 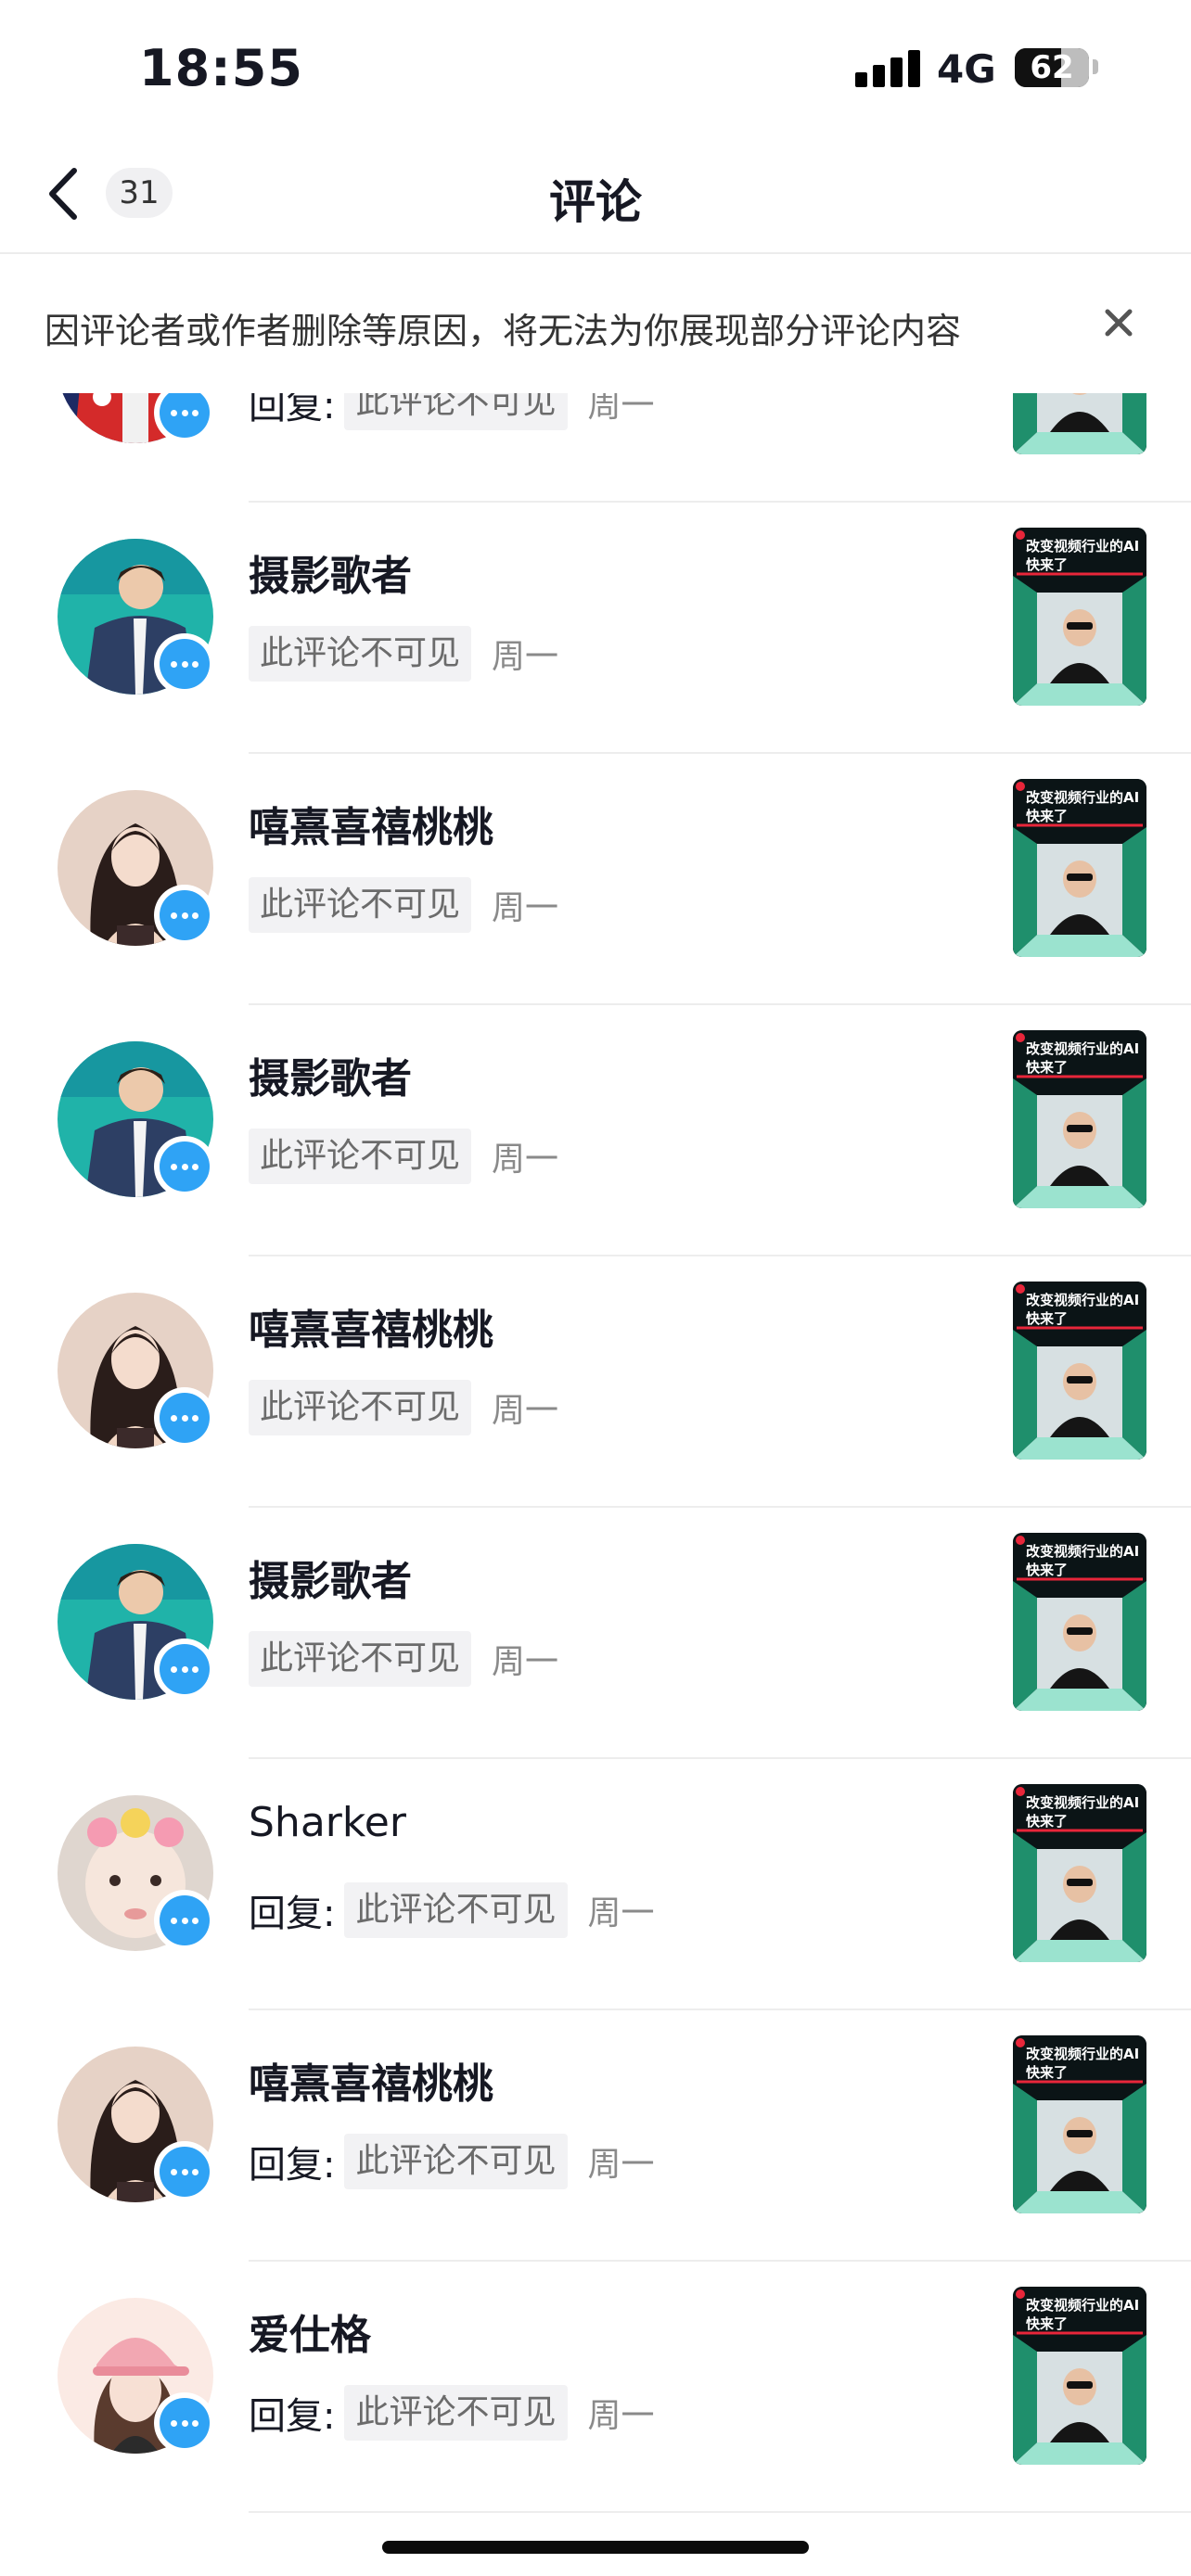 What do you see at coordinates (327, 1822) in the screenshot?
I see `comment-author-name: Sharker` at bounding box center [327, 1822].